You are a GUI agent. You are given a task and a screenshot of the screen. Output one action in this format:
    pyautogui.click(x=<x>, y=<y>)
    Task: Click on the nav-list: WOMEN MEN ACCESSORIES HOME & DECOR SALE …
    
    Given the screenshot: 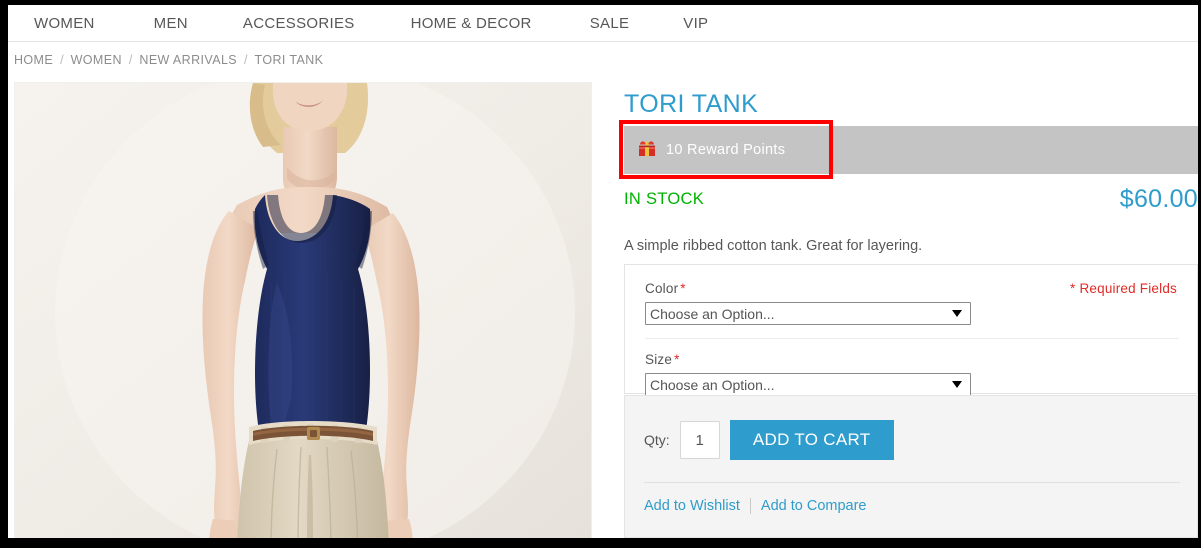 What is the action you would take?
    pyautogui.click(x=603, y=23)
    